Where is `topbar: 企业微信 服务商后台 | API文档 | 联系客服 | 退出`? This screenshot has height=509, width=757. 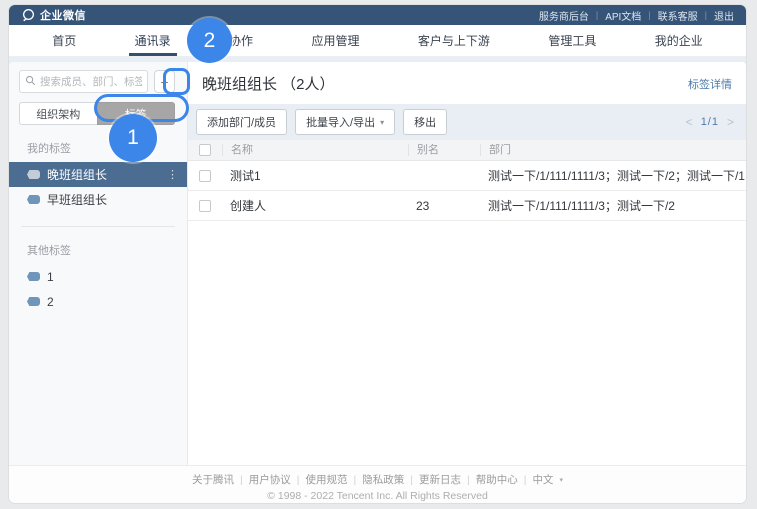
topbar: 企业微信 服务商后台 | API文档 | 联系客服 | 退出 is located at coordinates (377, 15).